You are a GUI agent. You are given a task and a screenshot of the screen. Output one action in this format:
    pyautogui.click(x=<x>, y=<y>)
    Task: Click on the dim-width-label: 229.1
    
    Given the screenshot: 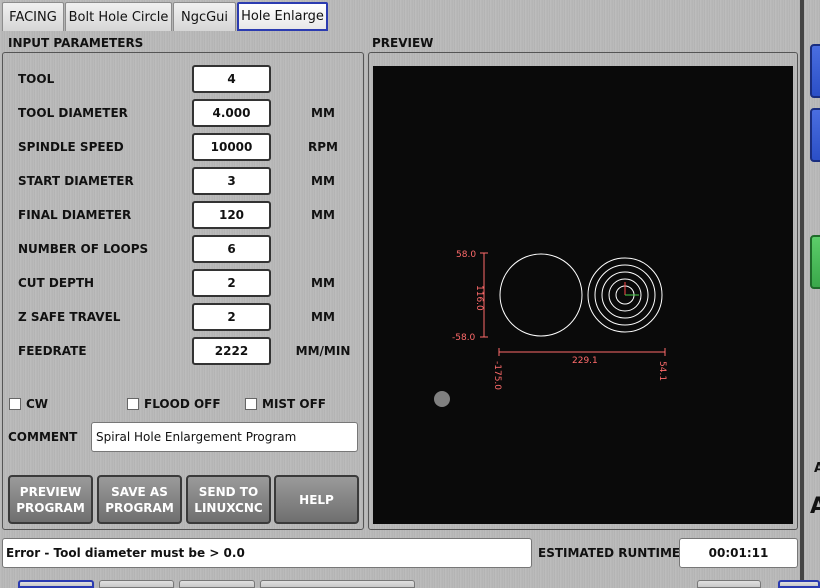 What is the action you would take?
    pyautogui.click(x=585, y=361)
    